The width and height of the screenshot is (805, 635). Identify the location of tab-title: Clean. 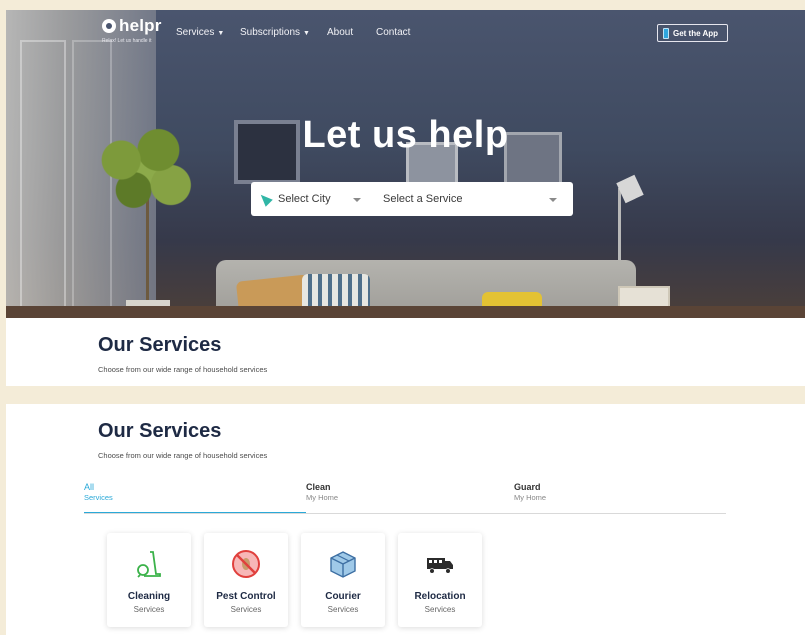
(318, 487).